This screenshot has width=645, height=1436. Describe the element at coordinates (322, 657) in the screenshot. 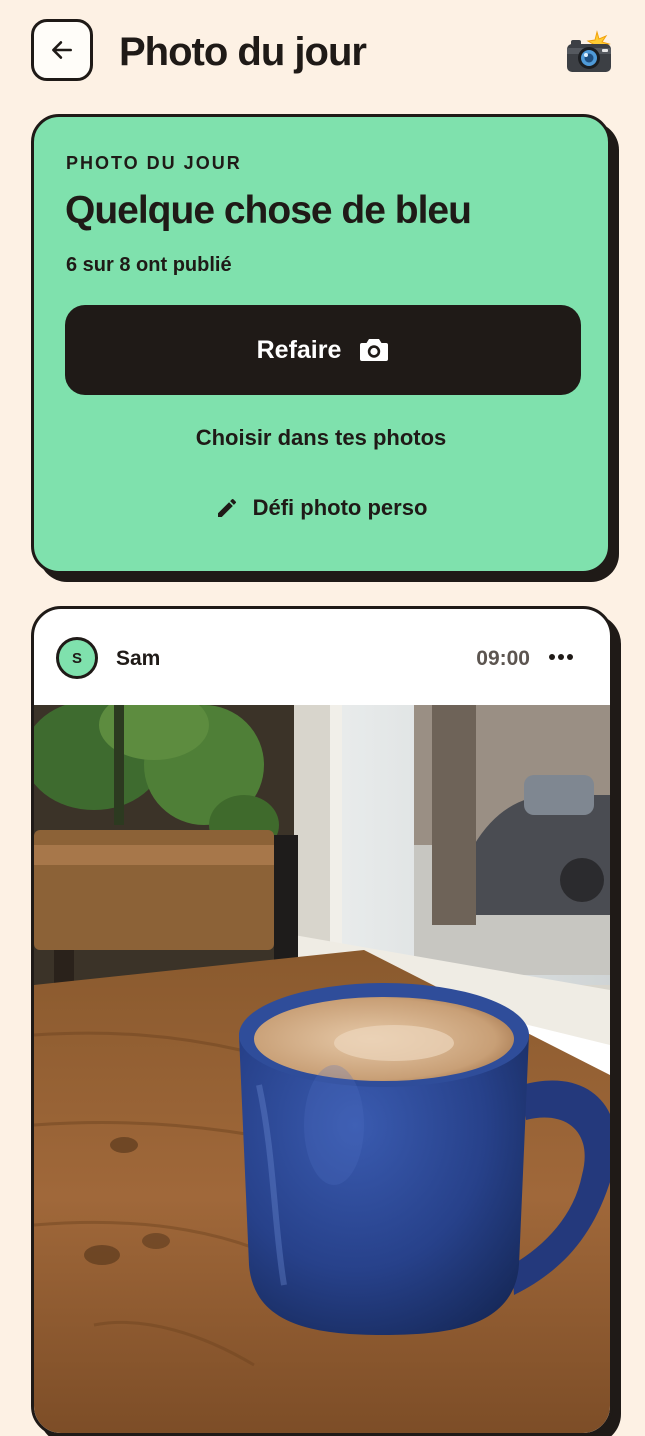

I see `post-header: S Sam 09:00` at that location.